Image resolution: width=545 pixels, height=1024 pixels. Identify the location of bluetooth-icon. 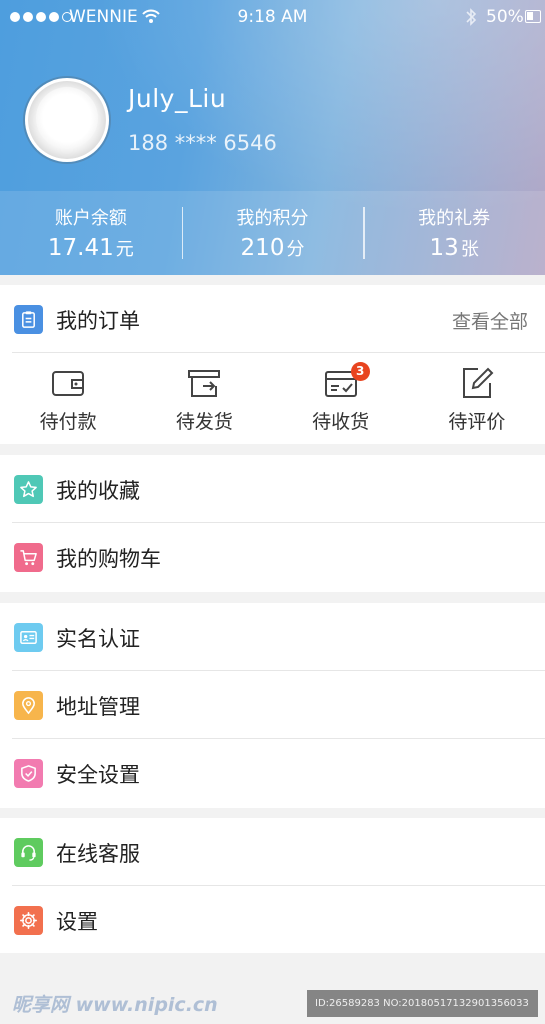
(471, 19).